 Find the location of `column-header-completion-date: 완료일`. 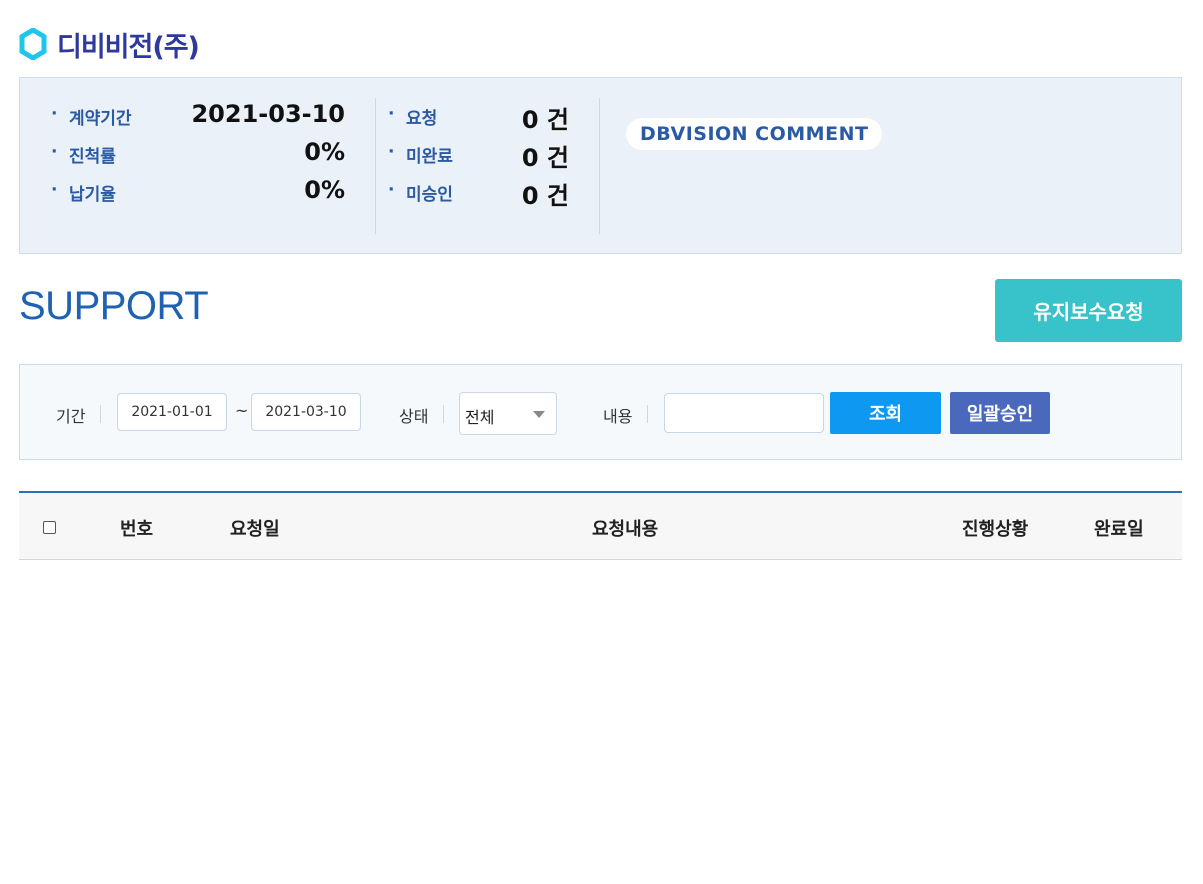

column-header-completion-date: 완료일 is located at coordinates (1119, 529).